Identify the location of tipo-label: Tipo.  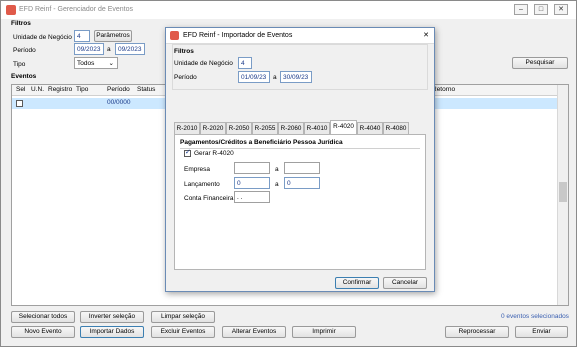
(19, 64).